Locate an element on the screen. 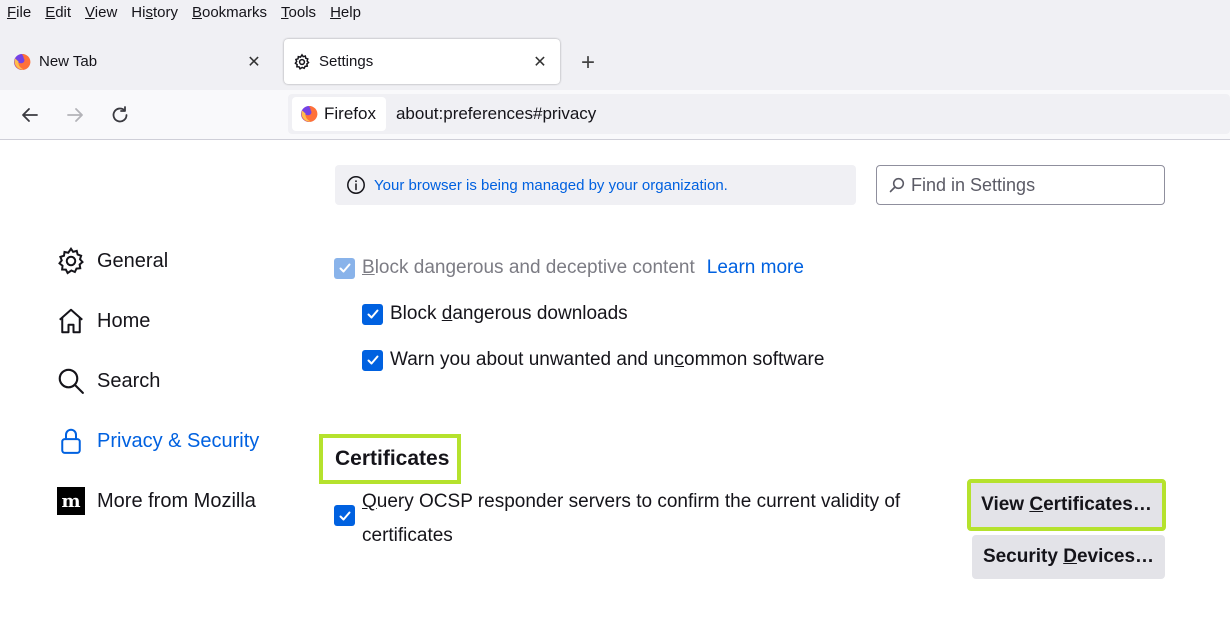  reload-icon is located at coordinates (120, 115).